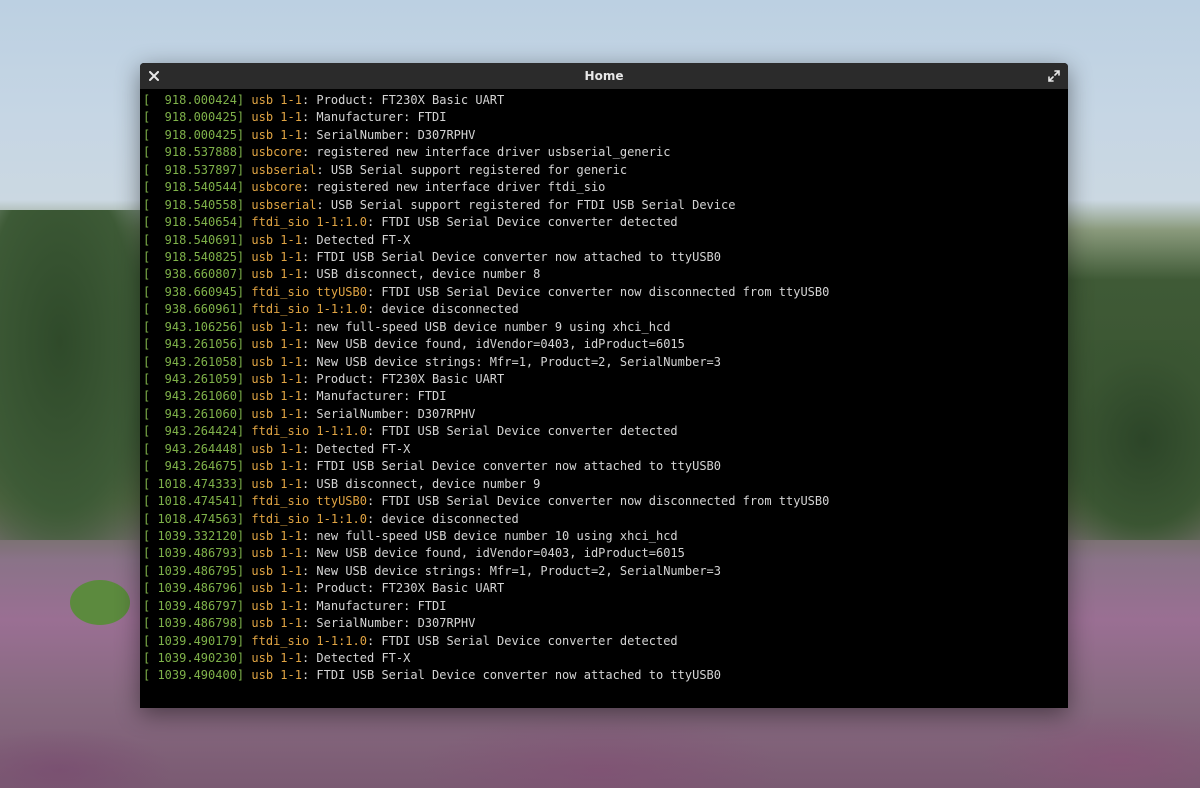 This screenshot has height=788, width=1200. Describe the element at coordinates (194, 204) in the screenshot. I see `log-timestamp: [ 918.540558]` at that location.